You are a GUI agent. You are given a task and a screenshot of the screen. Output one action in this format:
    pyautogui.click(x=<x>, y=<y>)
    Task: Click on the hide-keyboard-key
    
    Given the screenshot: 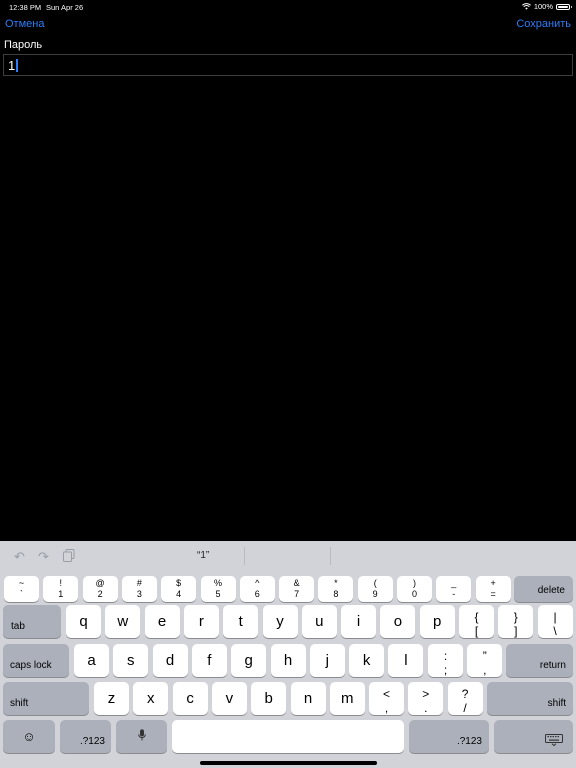 What is the action you would take?
    pyautogui.click(x=533, y=736)
    